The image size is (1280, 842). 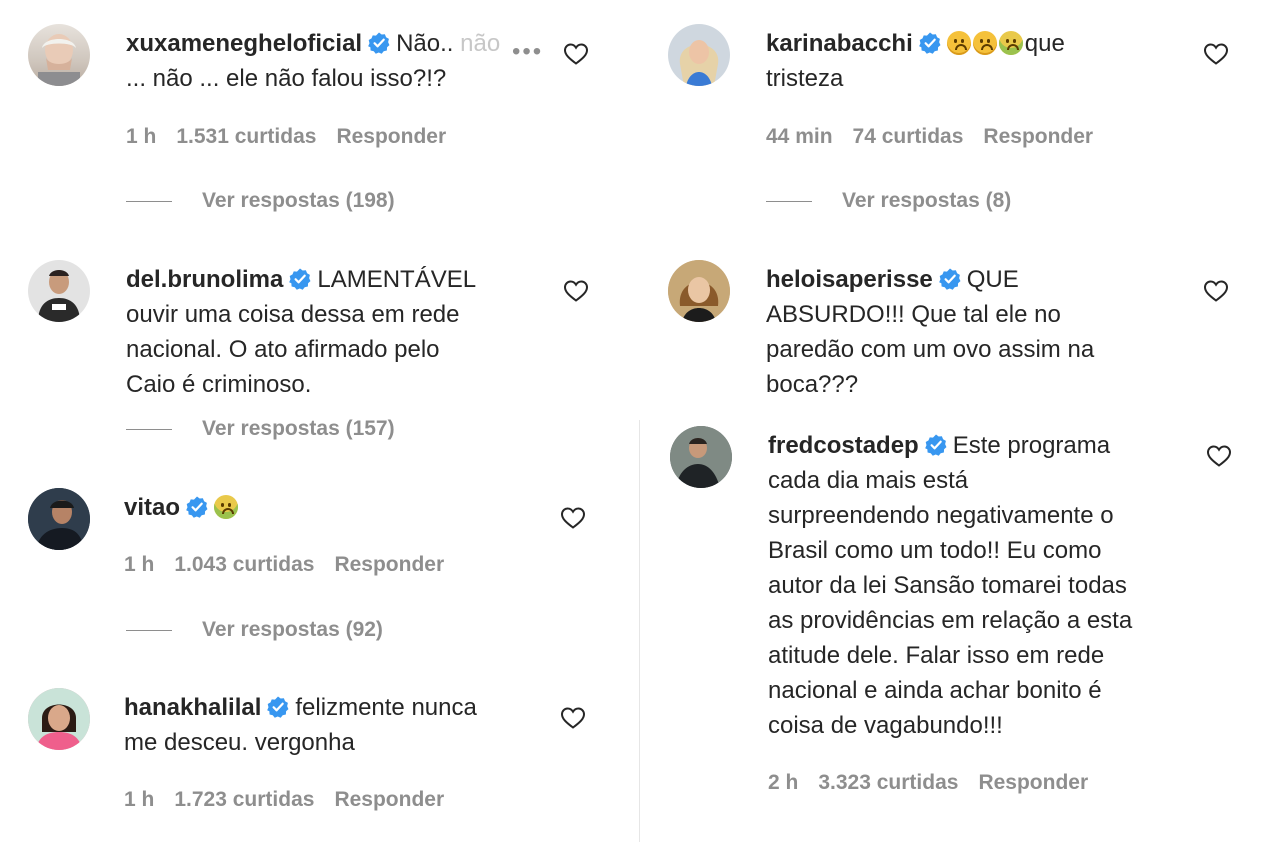 I want to click on comment-text-line: ABSURDO!!! Que tal ele no, so click(x=913, y=314).